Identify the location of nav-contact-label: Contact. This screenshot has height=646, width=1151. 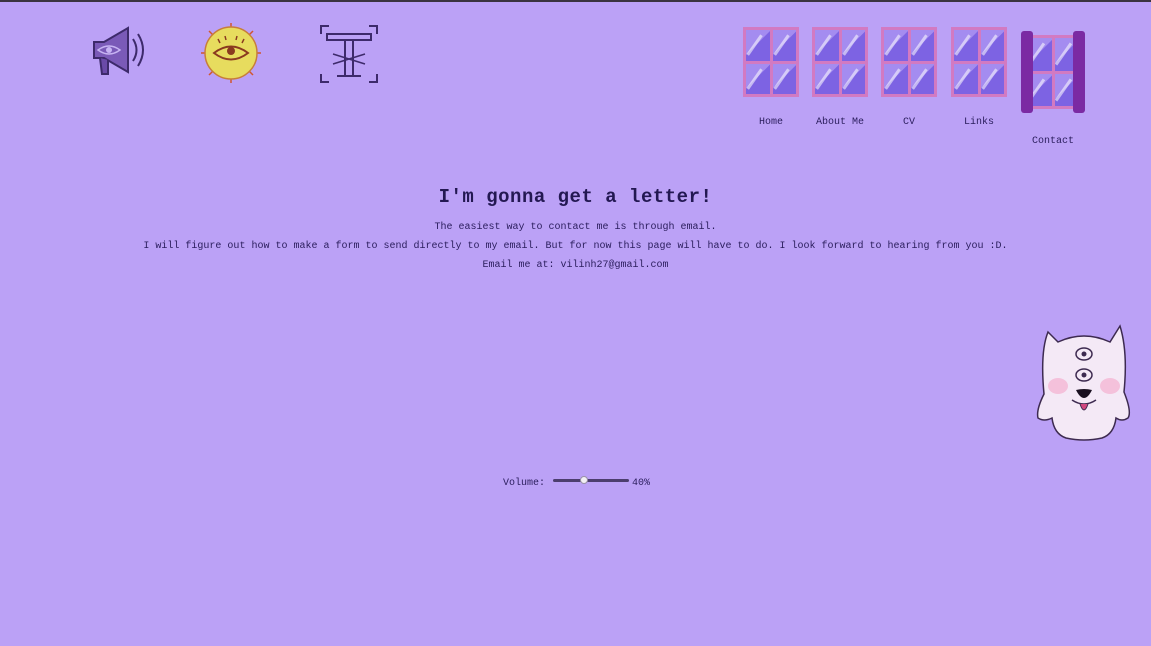
(1052, 141).